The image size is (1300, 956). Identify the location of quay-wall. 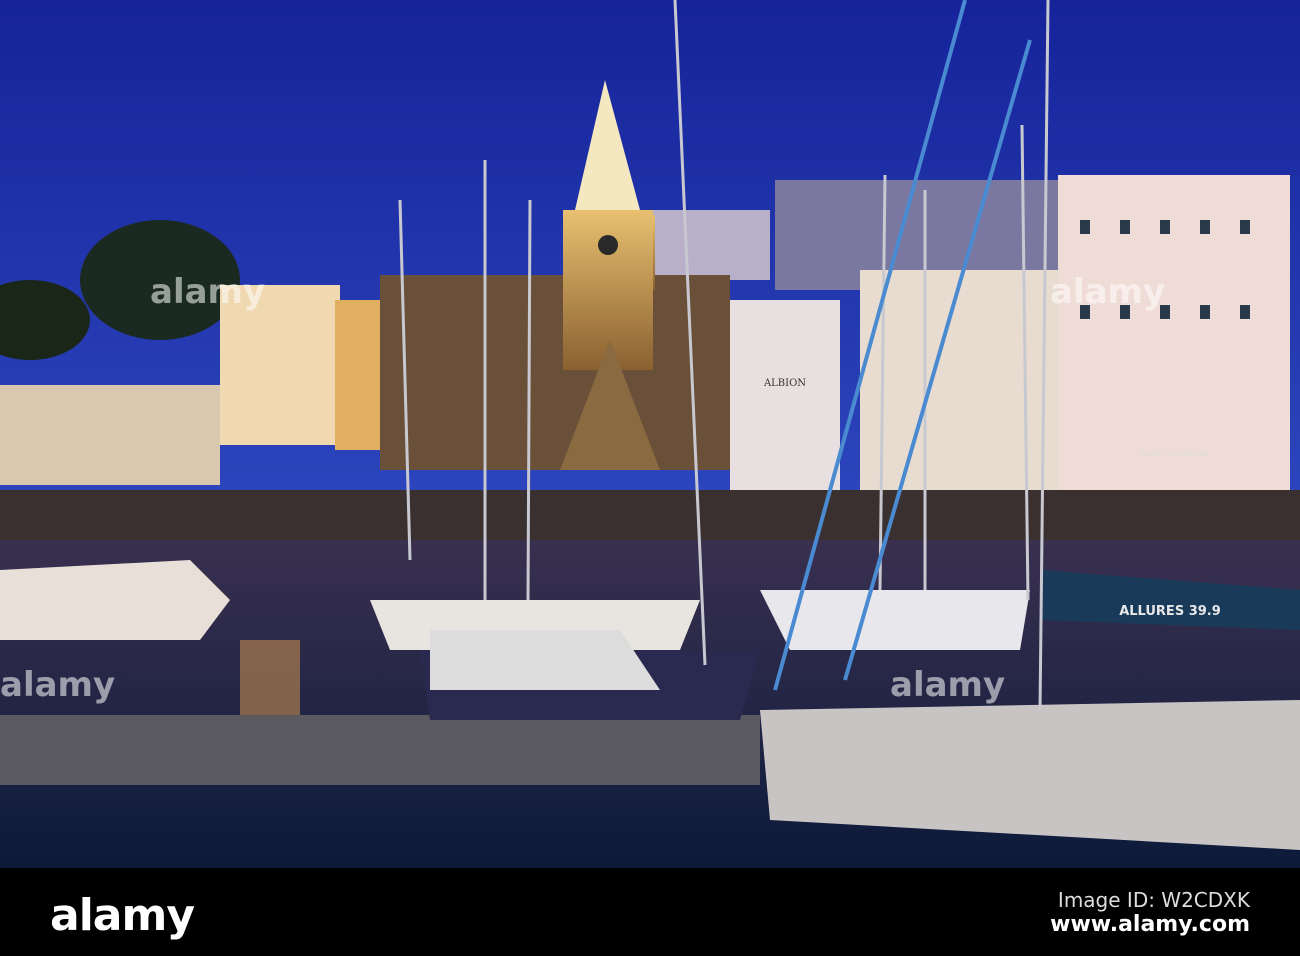
(650, 515).